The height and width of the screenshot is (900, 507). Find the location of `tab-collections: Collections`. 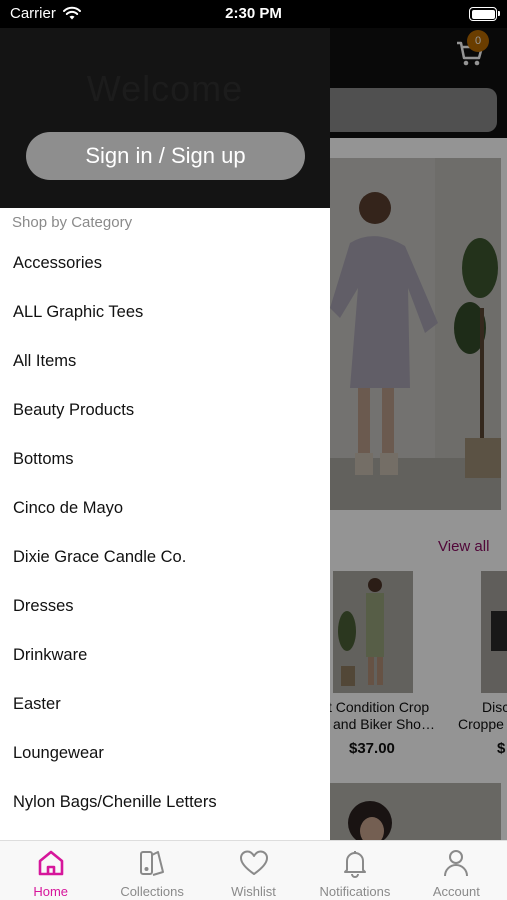

tab-collections: Collections is located at coordinates (151, 870).